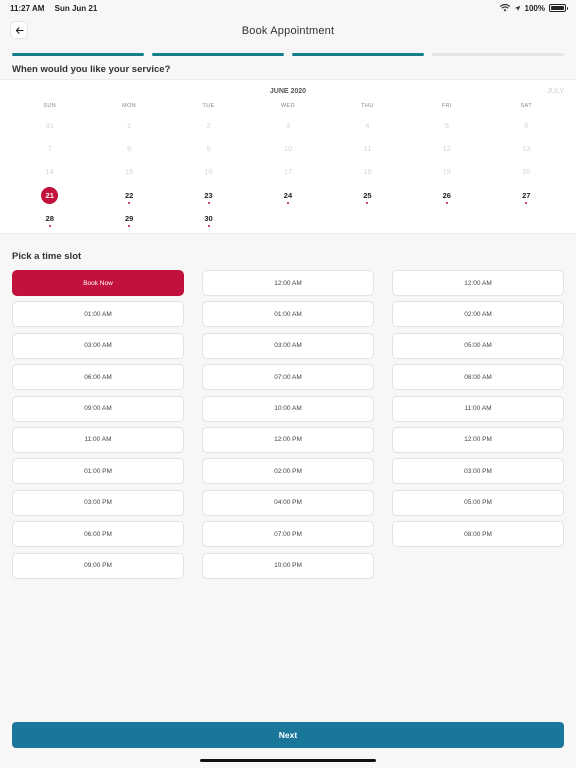 Image resolution: width=576 pixels, height=768 pixels. I want to click on calendar-day: 8, so click(128, 148).